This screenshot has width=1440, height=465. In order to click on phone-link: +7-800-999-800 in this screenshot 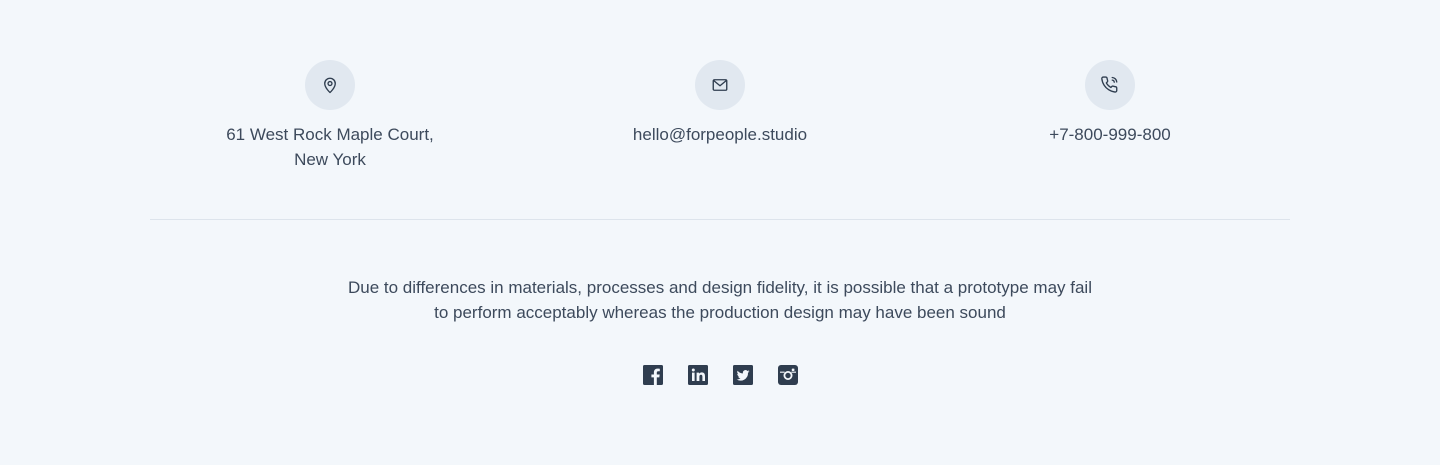, I will do `click(1110, 134)`.